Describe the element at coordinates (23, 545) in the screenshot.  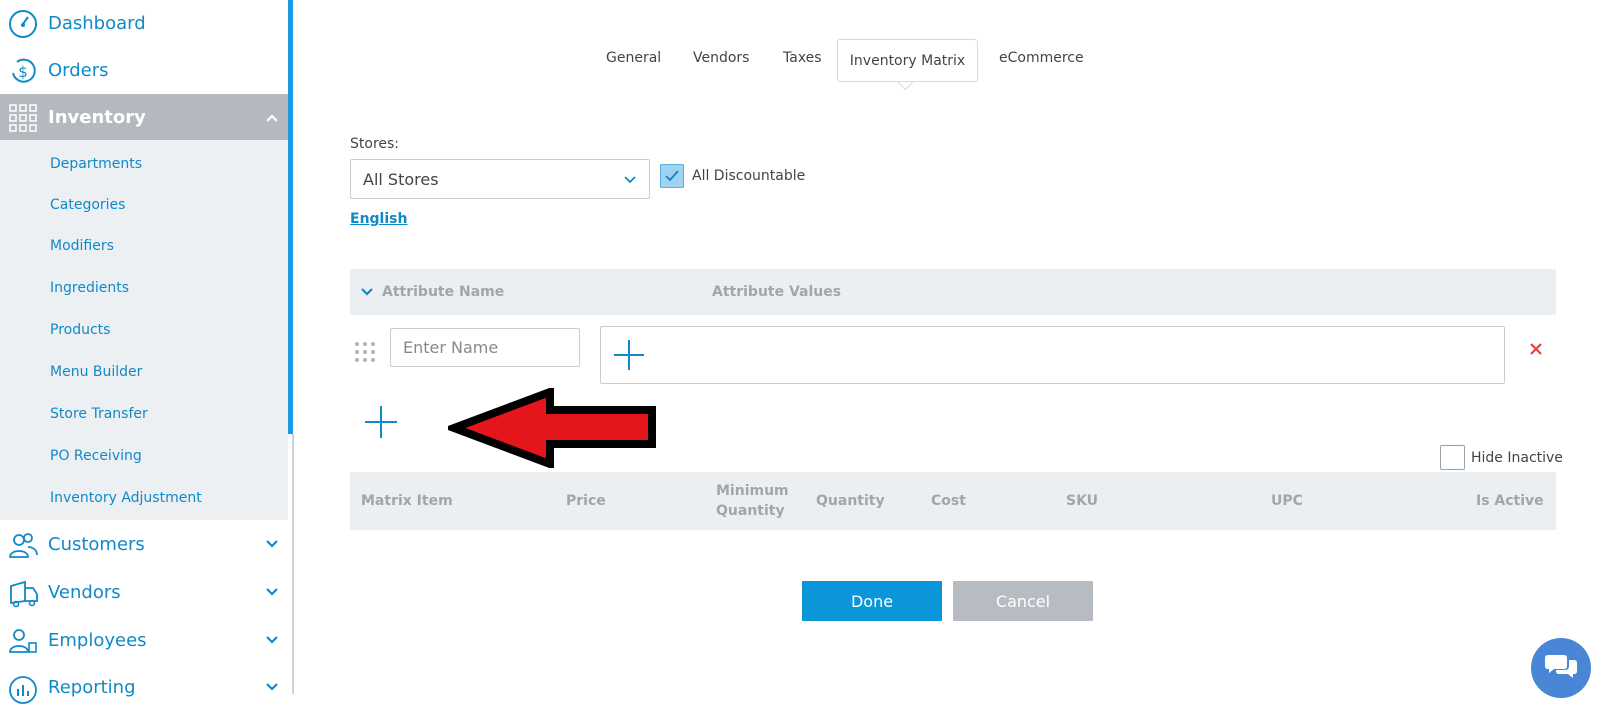
I see `customers-icon` at that location.